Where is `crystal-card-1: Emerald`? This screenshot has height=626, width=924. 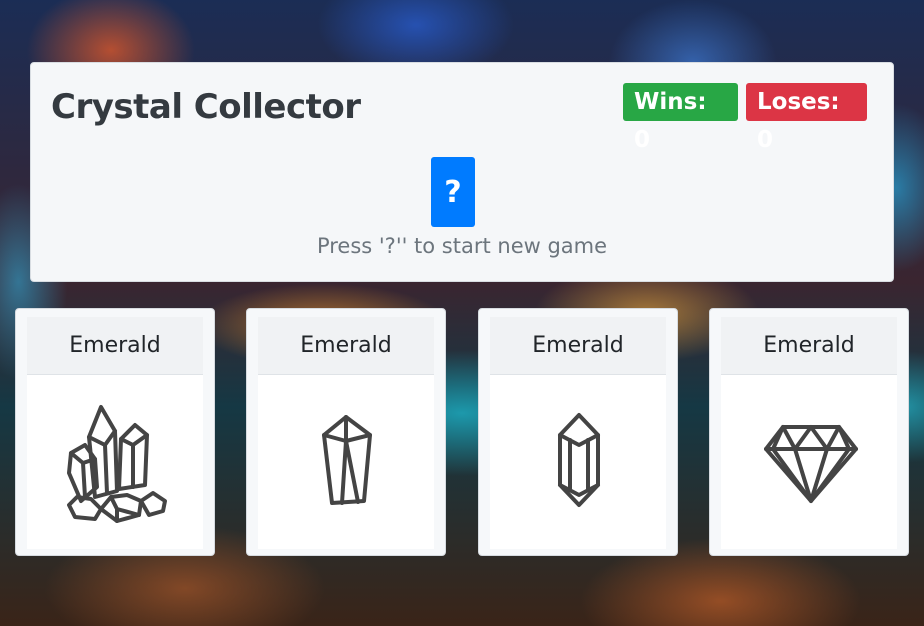 crystal-card-1: Emerald is located at coordinates (115, 432).